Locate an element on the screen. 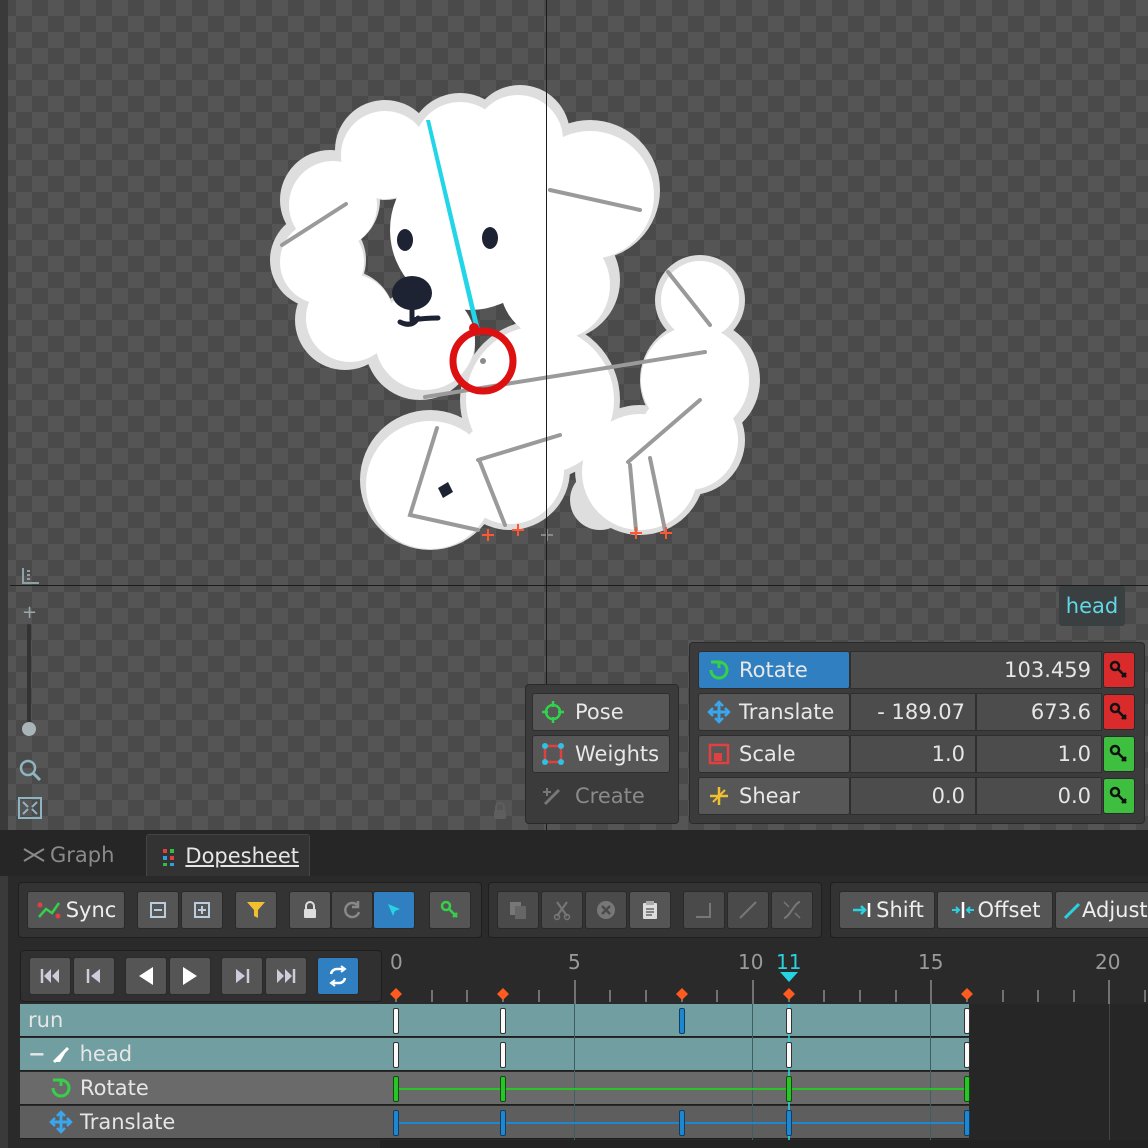  cut-button is located at coordinates (562, 910).